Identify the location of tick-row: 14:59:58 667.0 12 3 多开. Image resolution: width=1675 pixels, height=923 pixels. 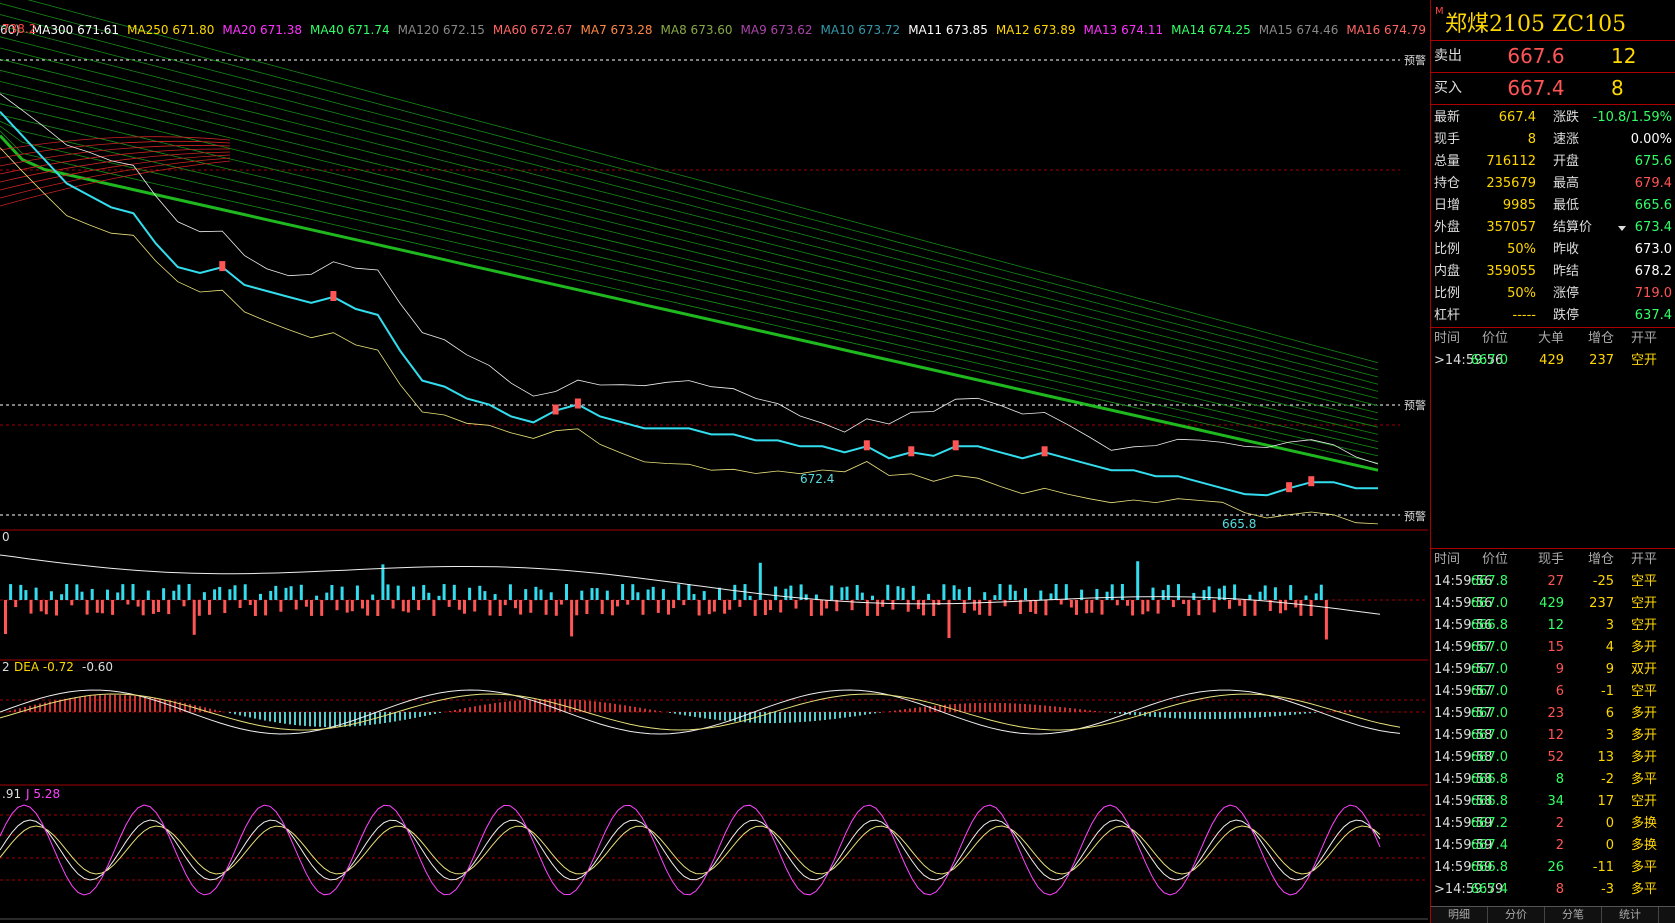
(1553, 736).